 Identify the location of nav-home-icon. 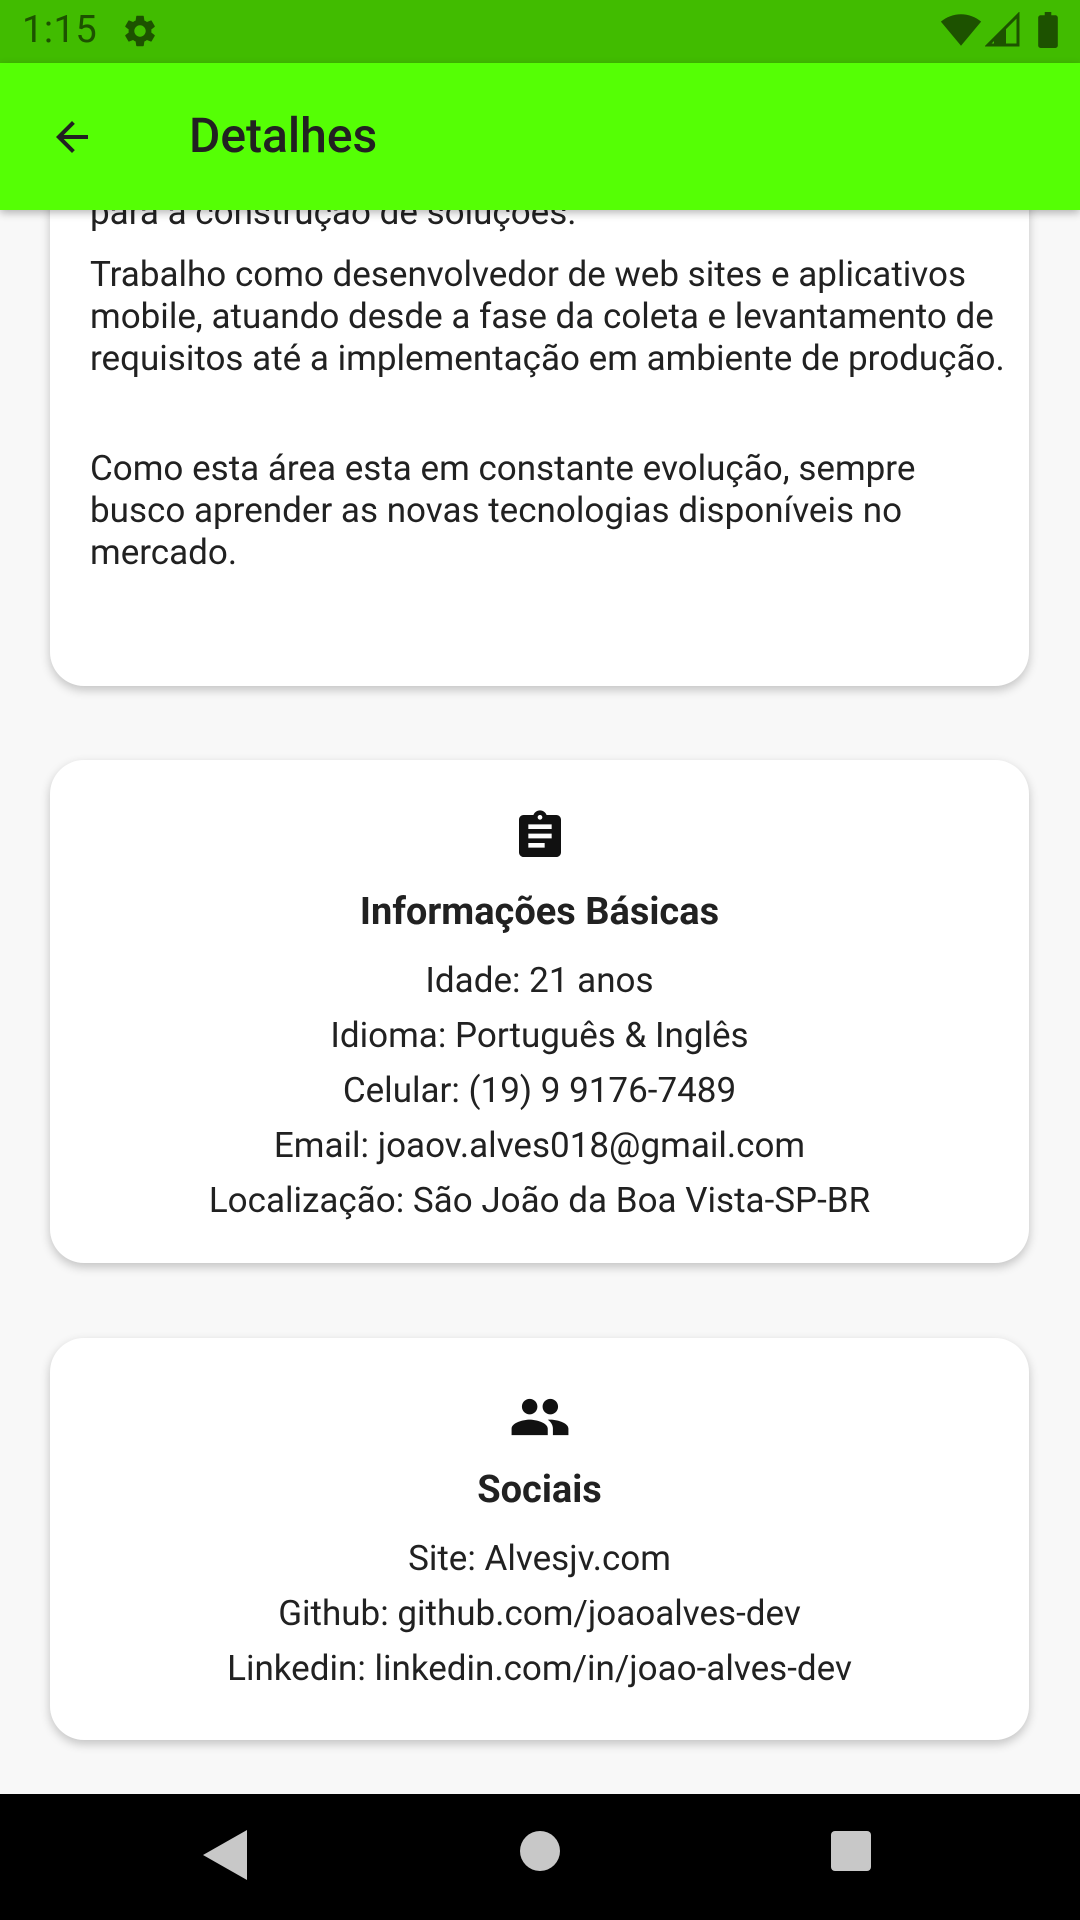
(540, 1851).